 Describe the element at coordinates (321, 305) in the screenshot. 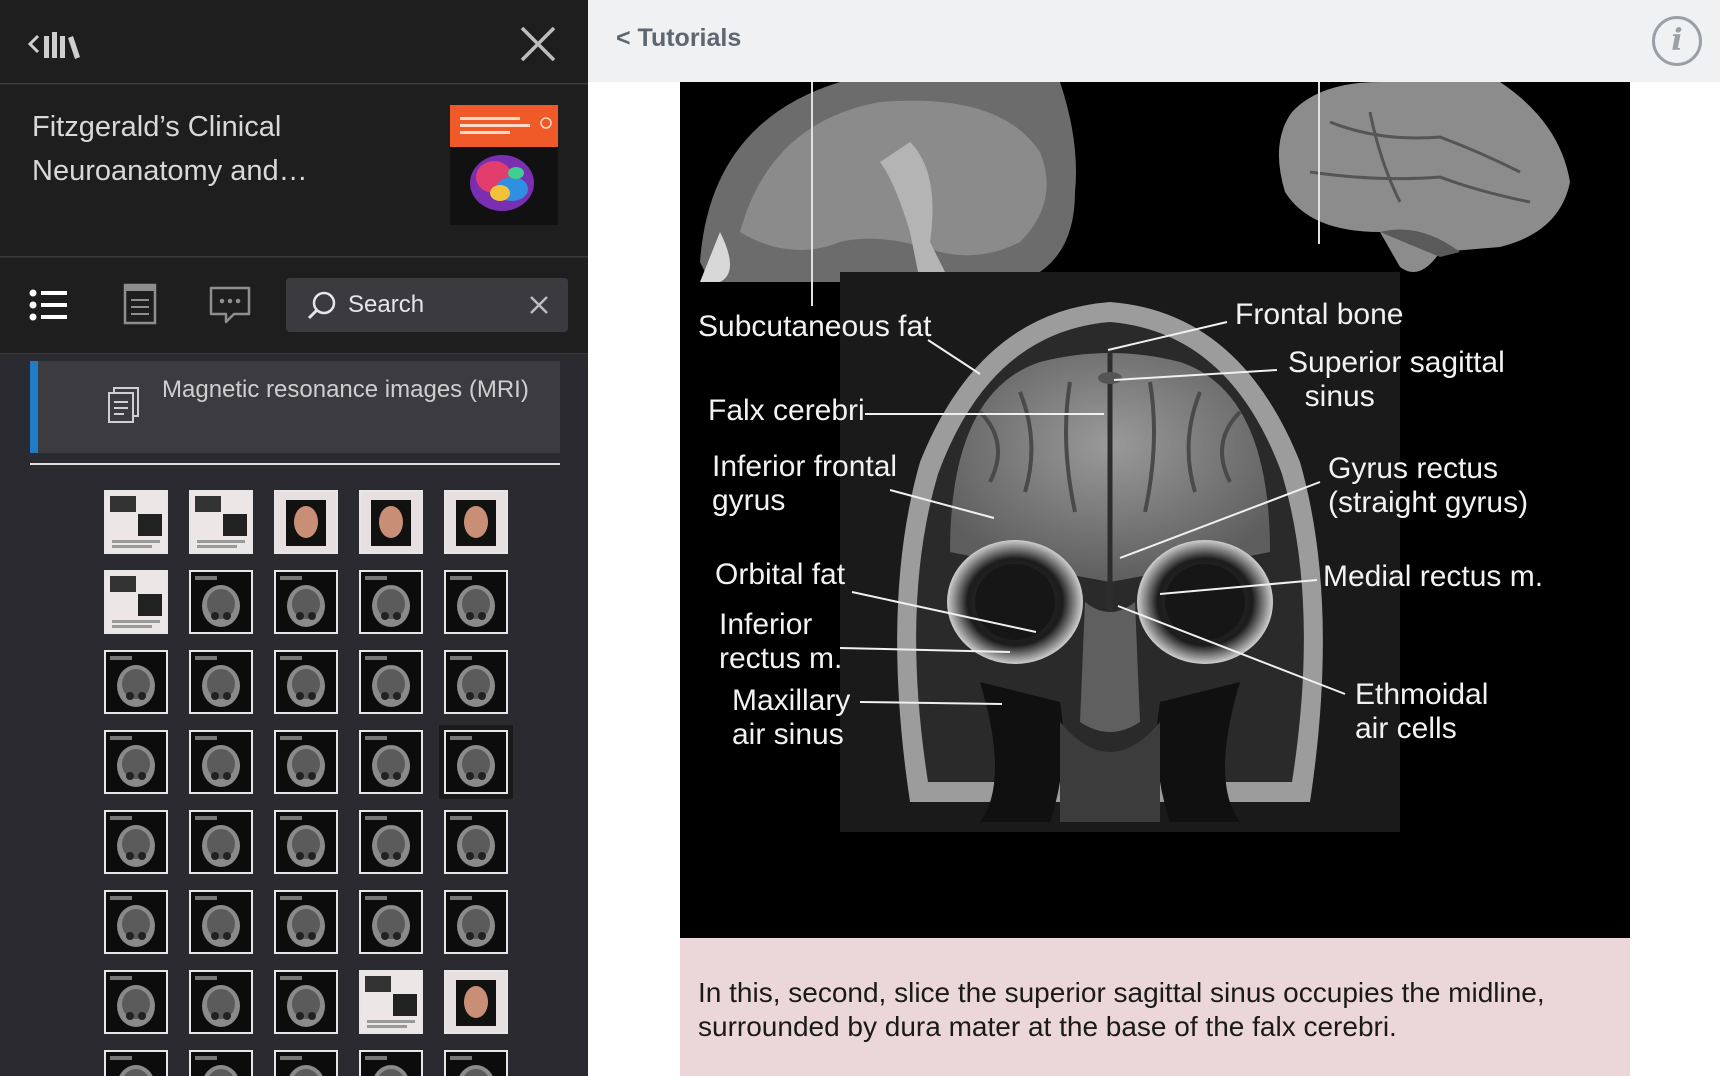

I see `search-icon` at that location.